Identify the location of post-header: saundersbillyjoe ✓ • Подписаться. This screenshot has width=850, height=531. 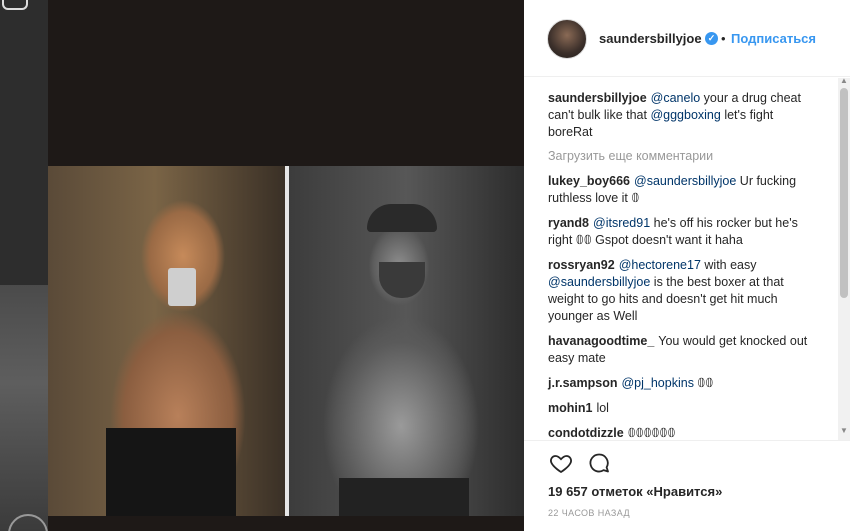
(687, 38).